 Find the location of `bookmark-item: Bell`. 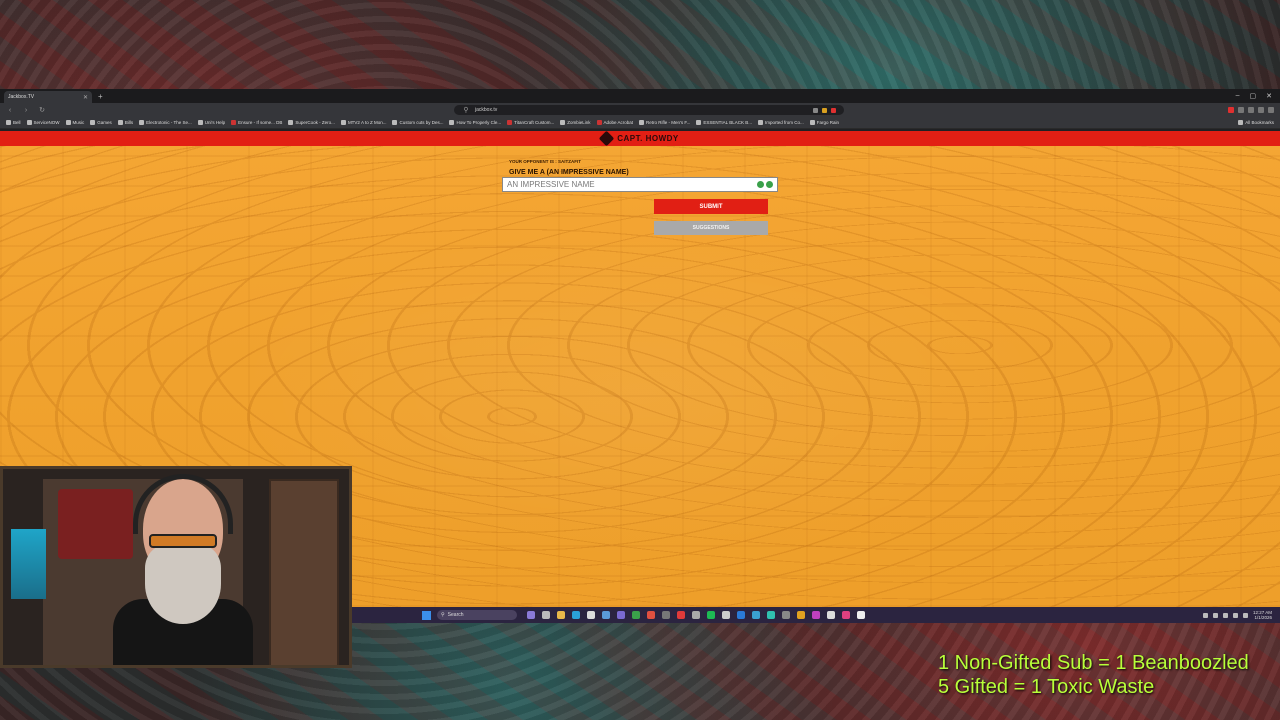

bookmark-item: Bell is located at coordinates (13, 122).